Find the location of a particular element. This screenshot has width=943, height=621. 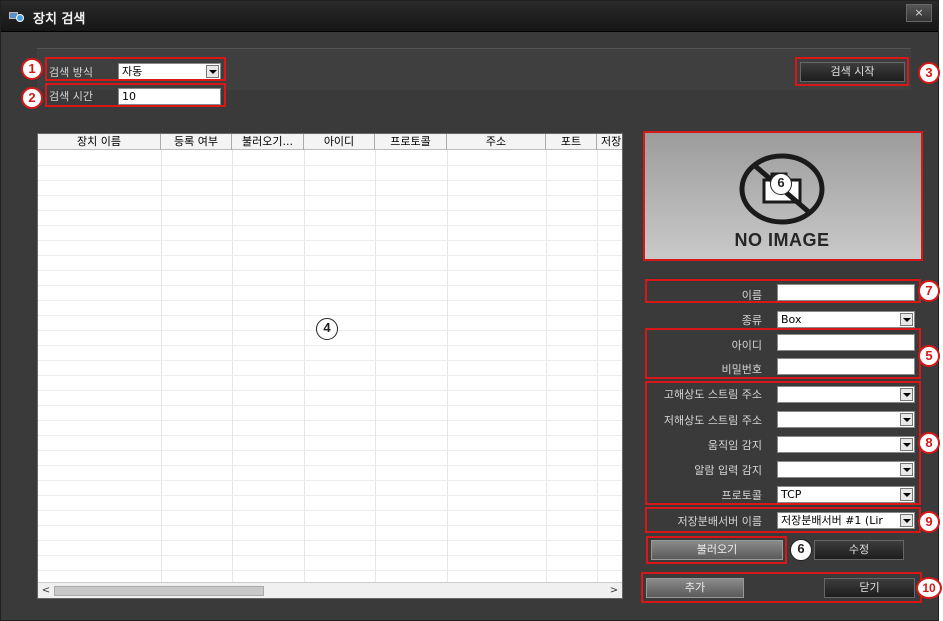

column-header: 등록 여부 is located at coordinates (196, 142).